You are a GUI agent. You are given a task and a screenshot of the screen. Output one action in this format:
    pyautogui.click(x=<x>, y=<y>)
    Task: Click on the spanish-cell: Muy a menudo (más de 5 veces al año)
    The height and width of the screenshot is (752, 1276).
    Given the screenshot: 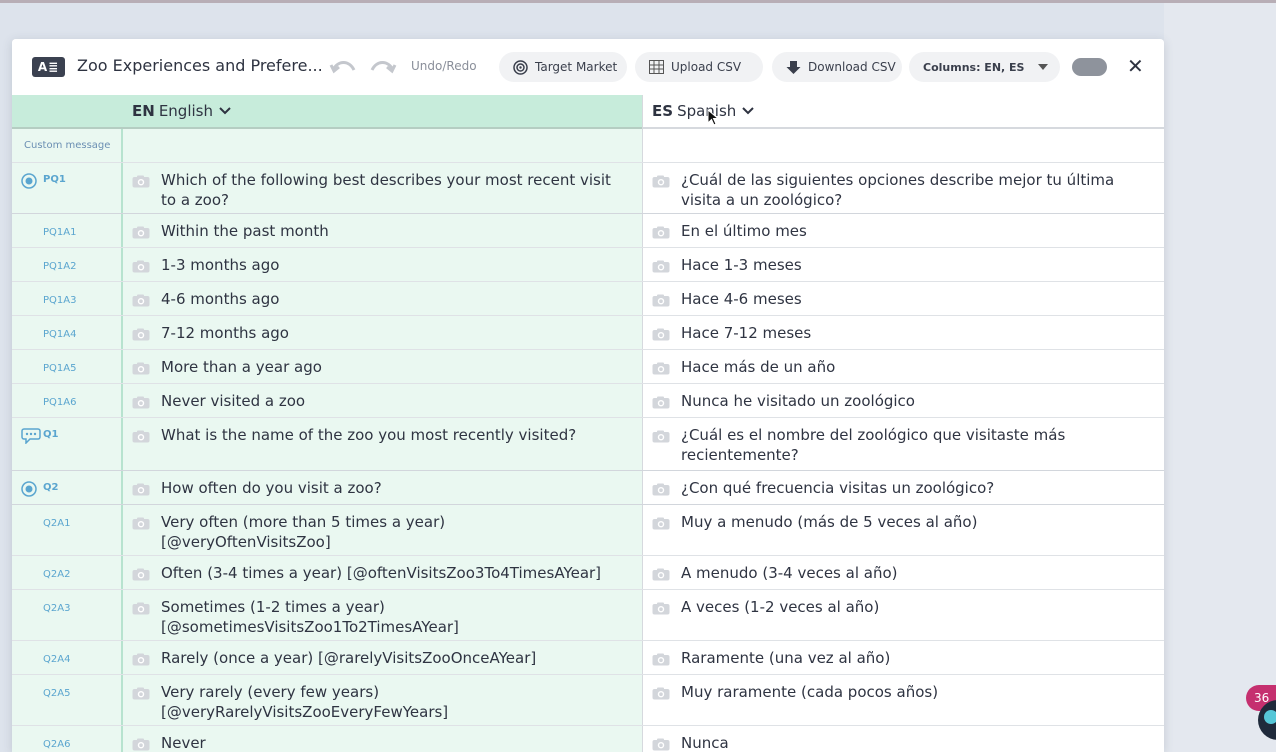 What is the action you would take?
    pyautogui.click(x=903, y=530)
    